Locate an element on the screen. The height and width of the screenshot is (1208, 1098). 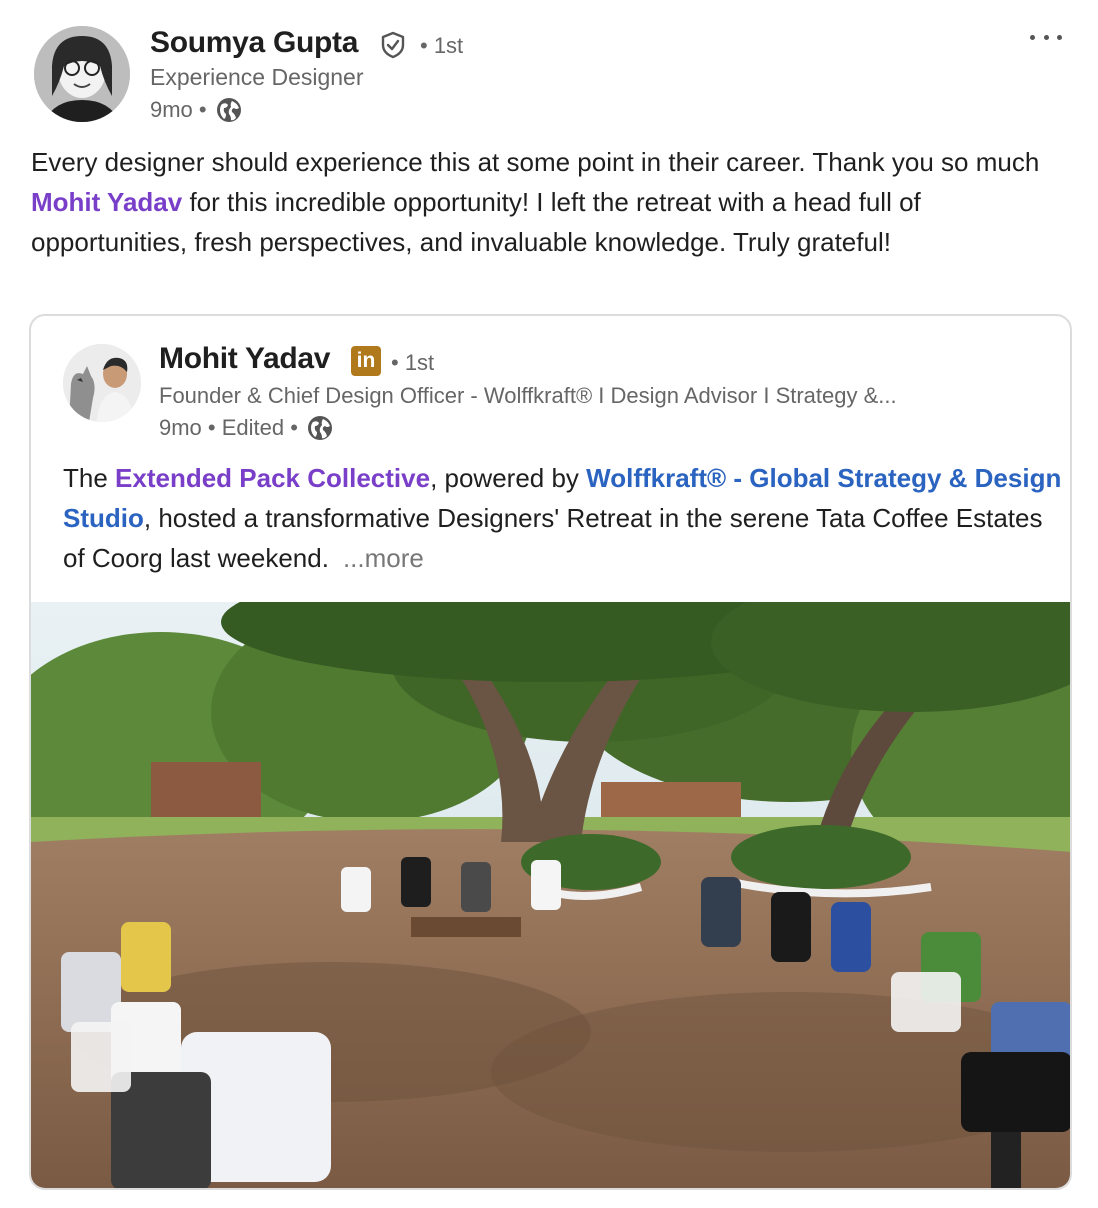
see-more-link: ...more is located at coordinates (383, 558).